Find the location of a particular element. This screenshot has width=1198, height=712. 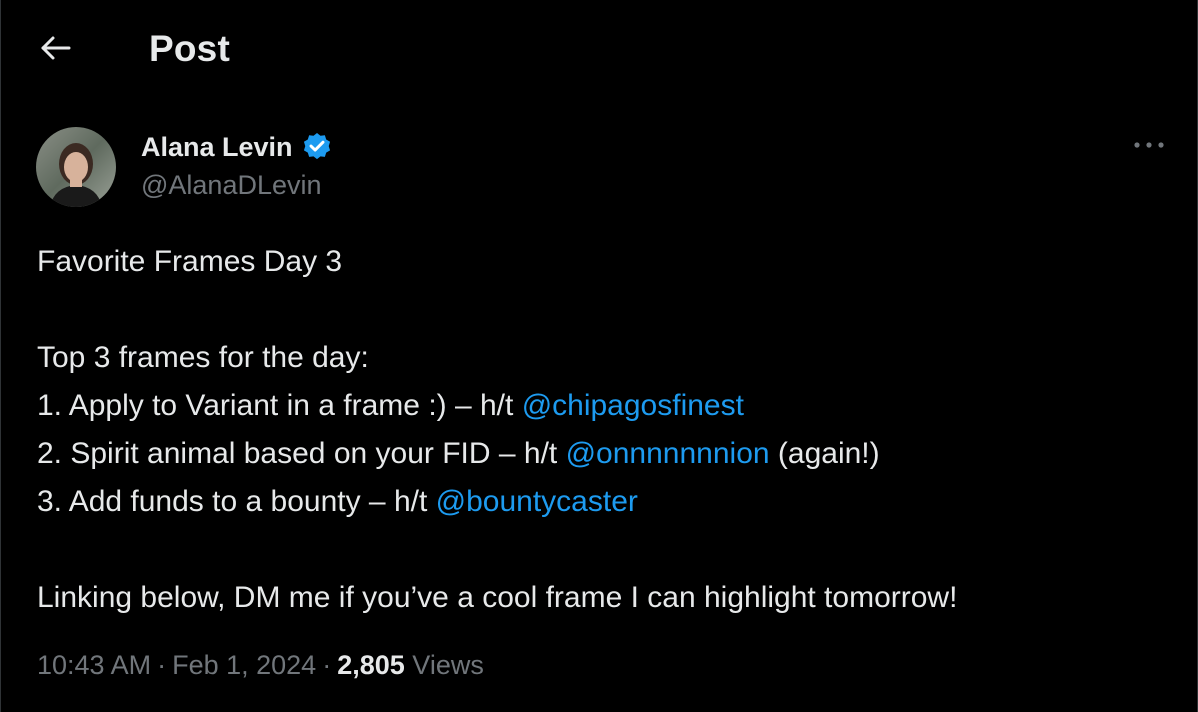

avatar is located at coordinates (76, 167).